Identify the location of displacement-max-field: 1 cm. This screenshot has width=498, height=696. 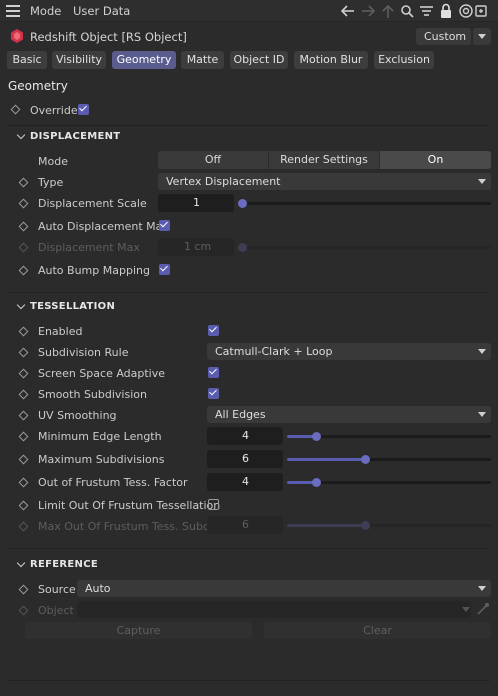
(196, 247).